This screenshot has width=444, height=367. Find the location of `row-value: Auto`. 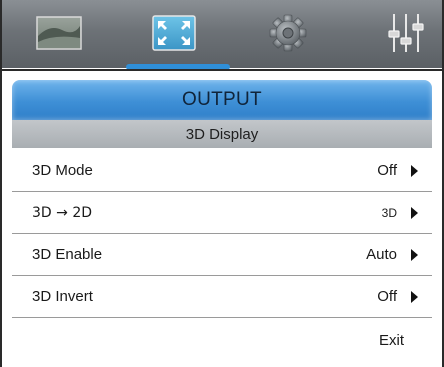

row-value: Auto is located at coordinates (381, 254).